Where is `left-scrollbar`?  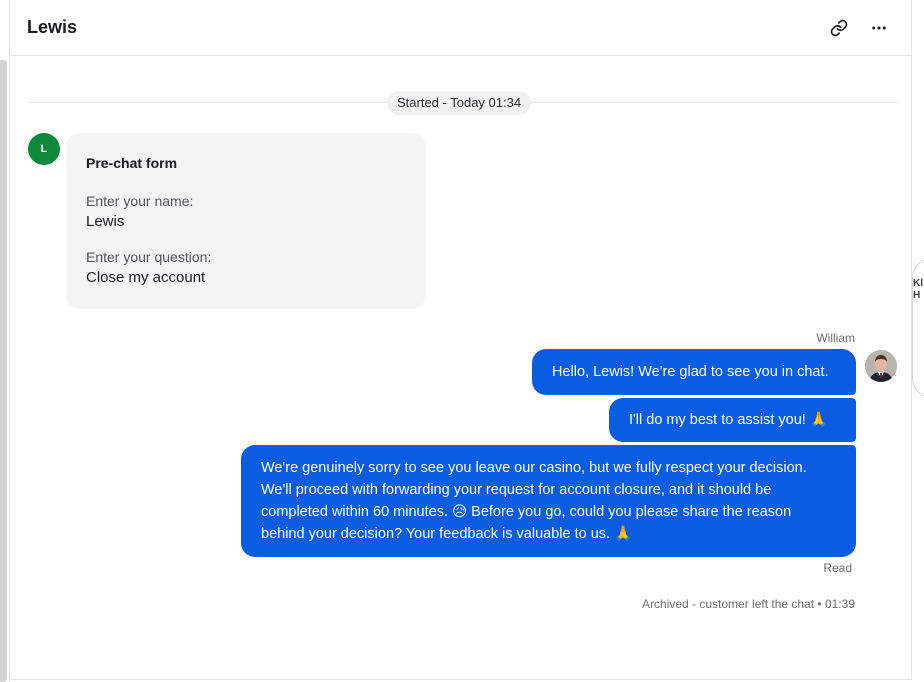
left-scrollbar is located at coordinates (3, 371).